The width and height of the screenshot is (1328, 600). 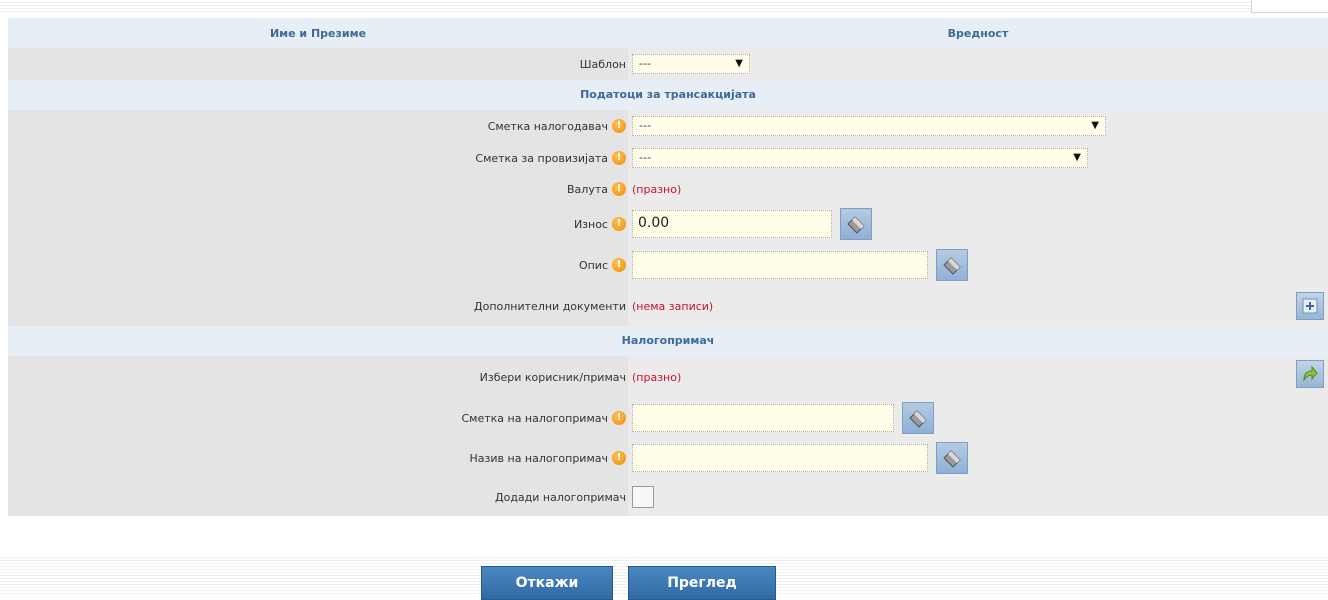 I want to click on section-transaction-heading: Податоци за трансакцијата, so click(x=668, y=95).